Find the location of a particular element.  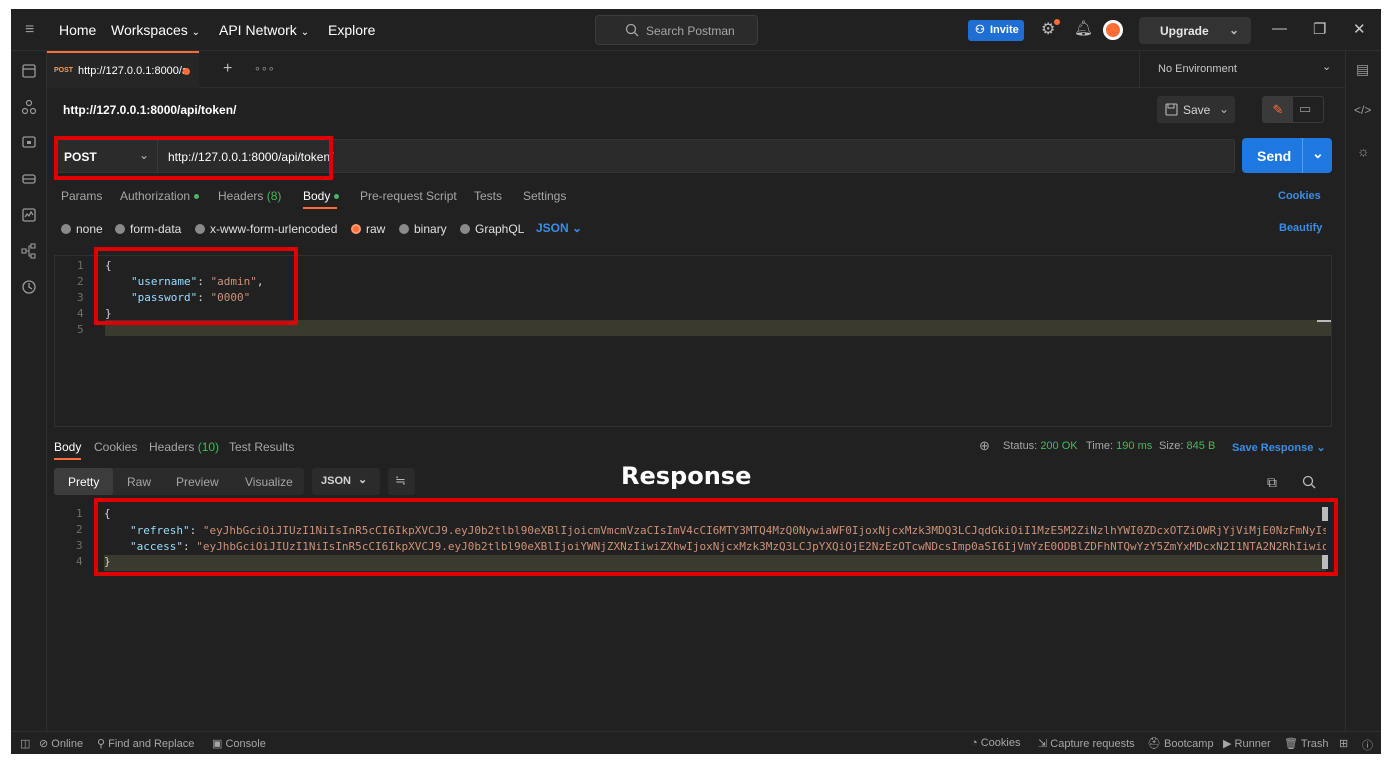

apis-icon is located at coordinates (29, 107).